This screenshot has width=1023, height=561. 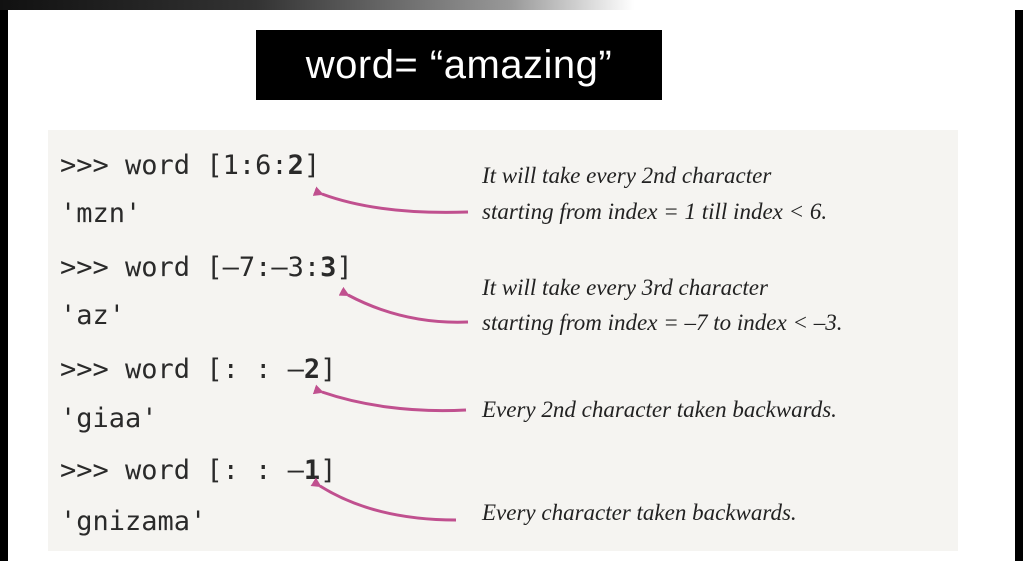 What do you see at coordinates (511, 5) in the screenshot?
I see `top-gradient-bar` at bounding box center [511, 5].